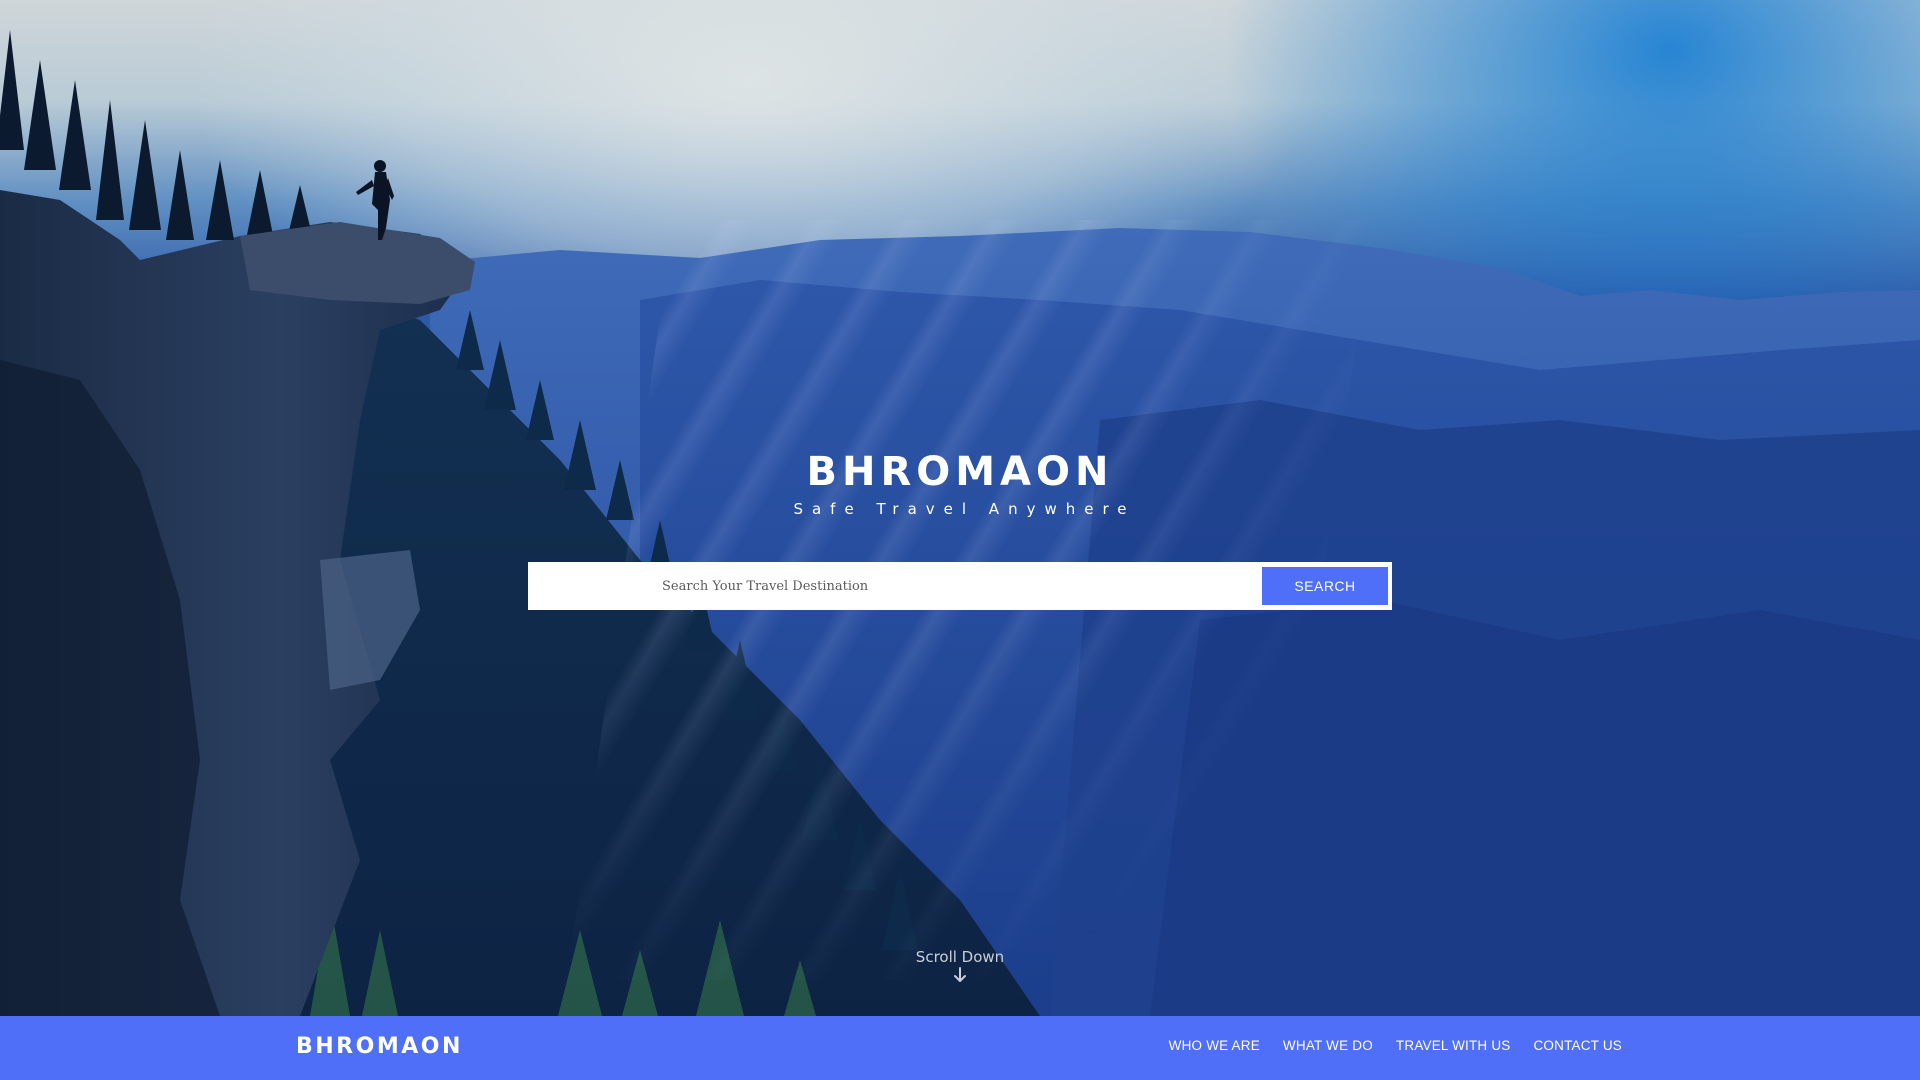 The image size is (1920, 1080). What do you see at coordinates (357, 263) in the screenshot?
I see `rock-ledge` at bounding box center [357, 263].